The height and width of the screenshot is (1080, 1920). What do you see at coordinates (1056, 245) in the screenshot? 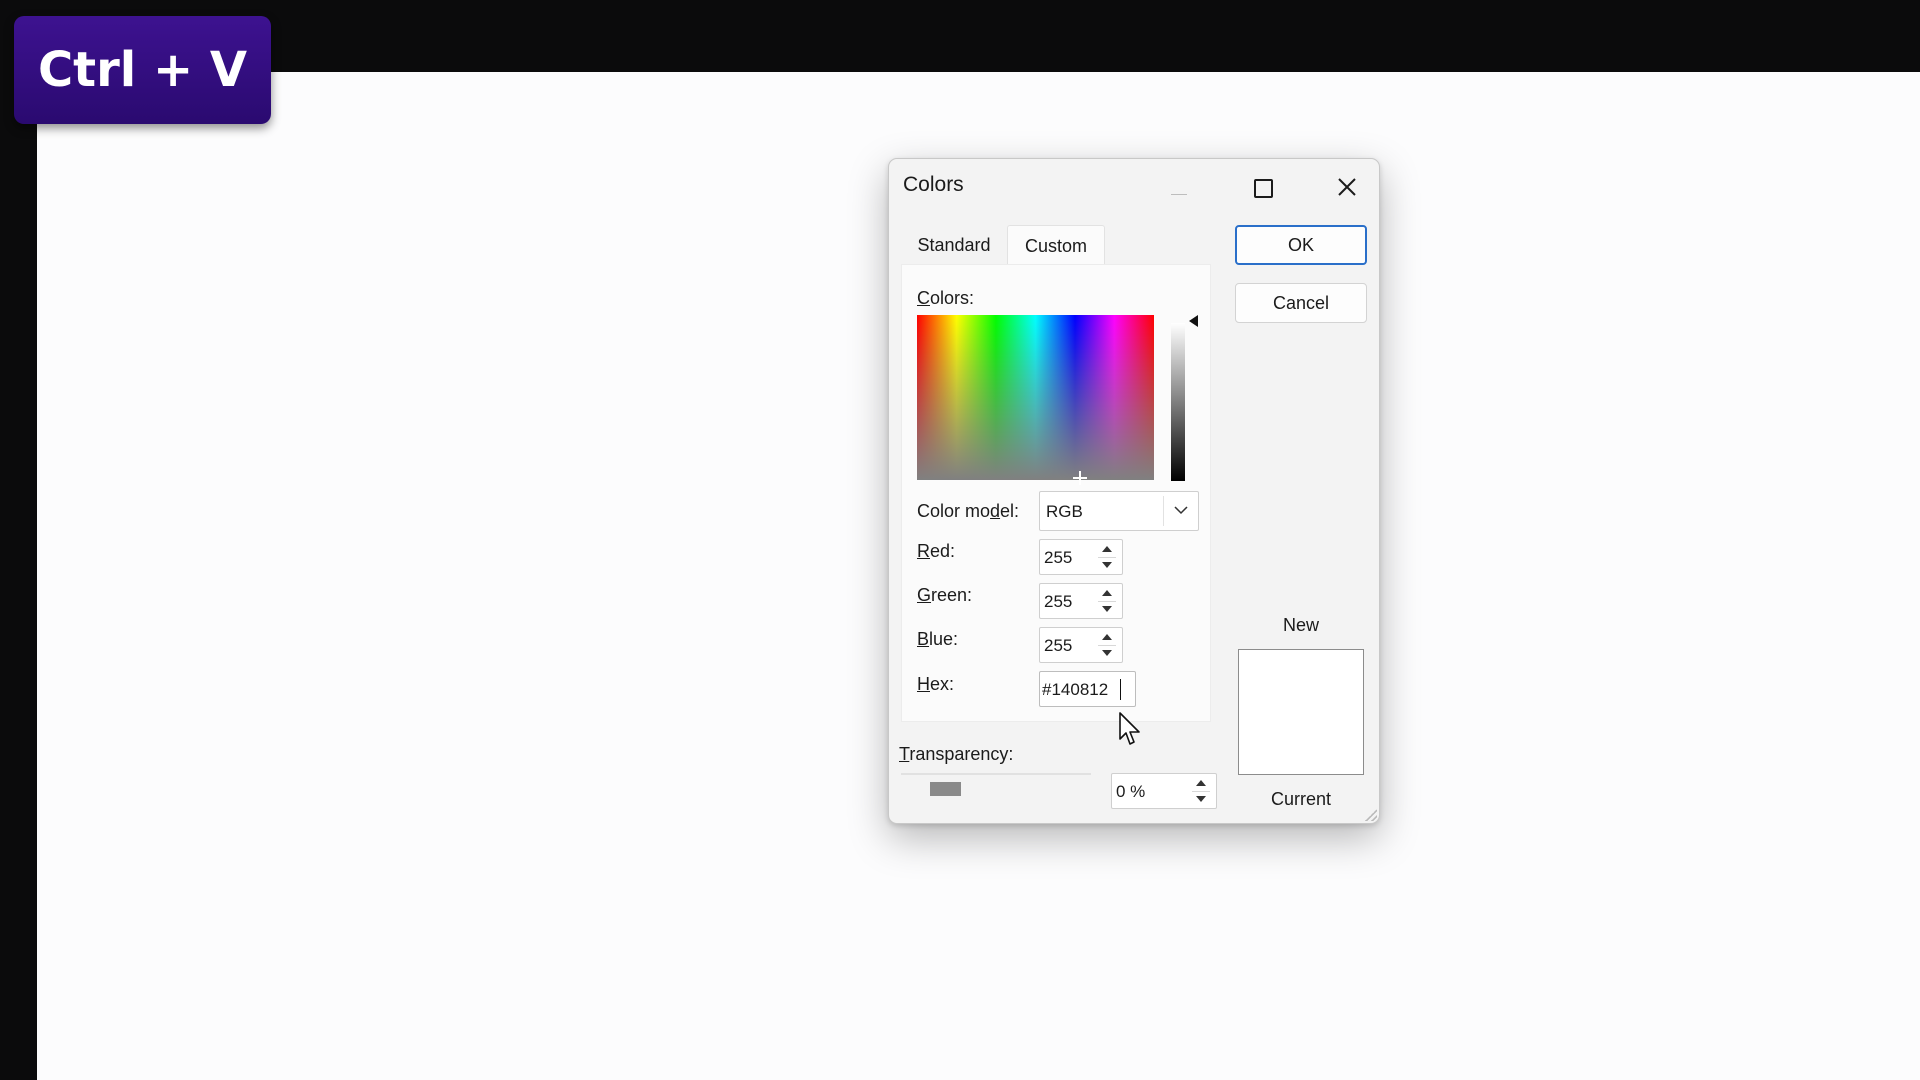
I see `tab-custom: Custom` at bounding box center [1056, 245].